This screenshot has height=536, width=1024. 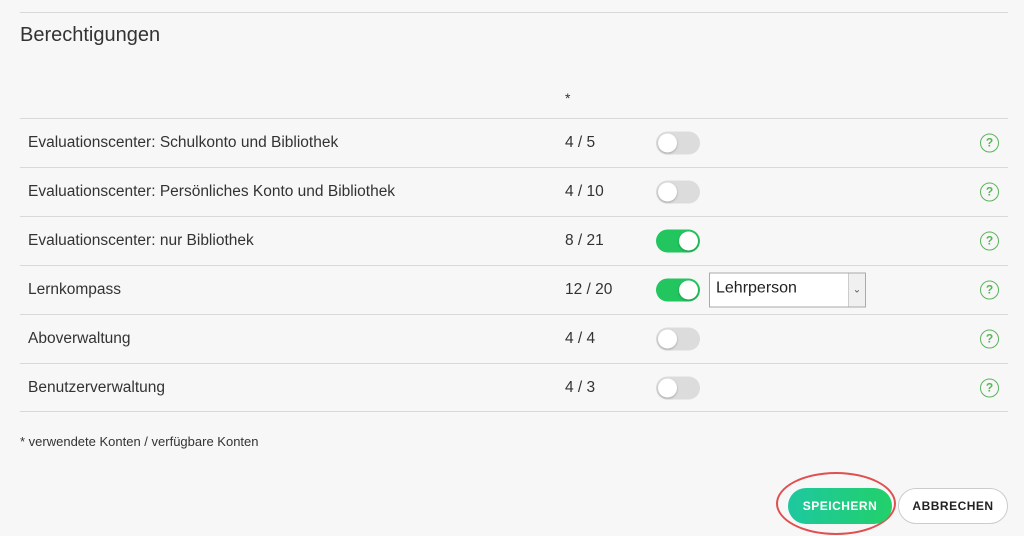 What do you see at coordinates (584, 240) in the screenshot?
I see `account-count: 8 / 21` at bounding box center [584, 240].